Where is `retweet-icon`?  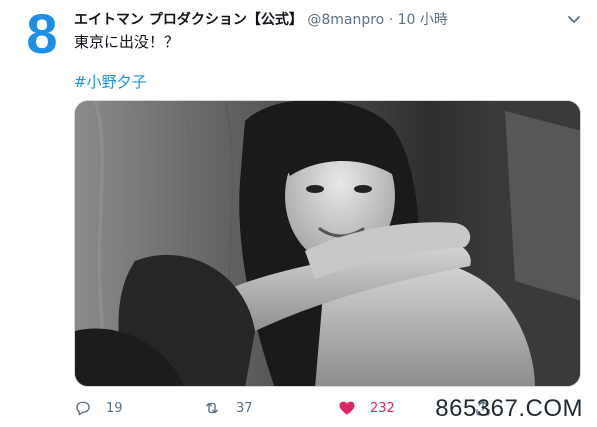 retweet-icon is located at coordinates (212, 408).